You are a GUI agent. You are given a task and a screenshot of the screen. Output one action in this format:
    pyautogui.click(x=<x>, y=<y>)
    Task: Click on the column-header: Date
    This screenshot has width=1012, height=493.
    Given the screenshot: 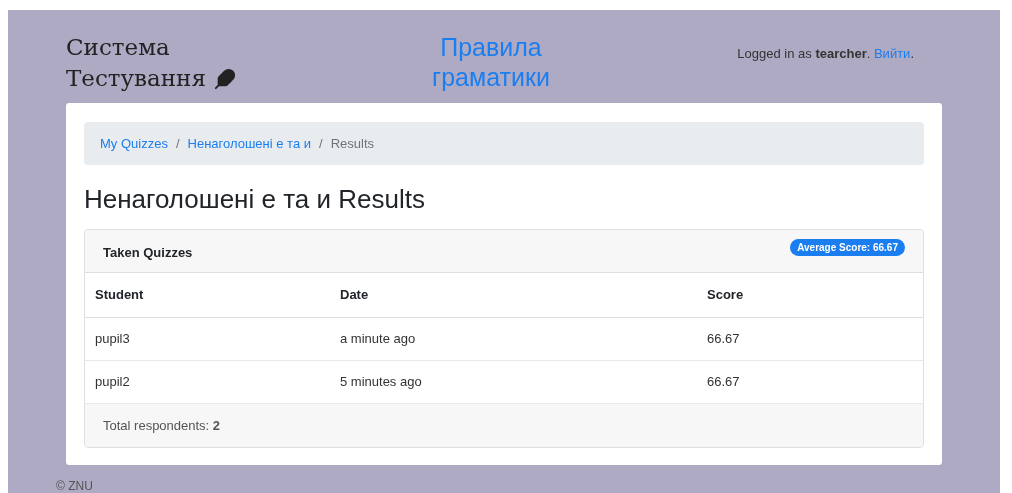 What is the action you would take?
    pyautogui.click(x=355, y=295)
    